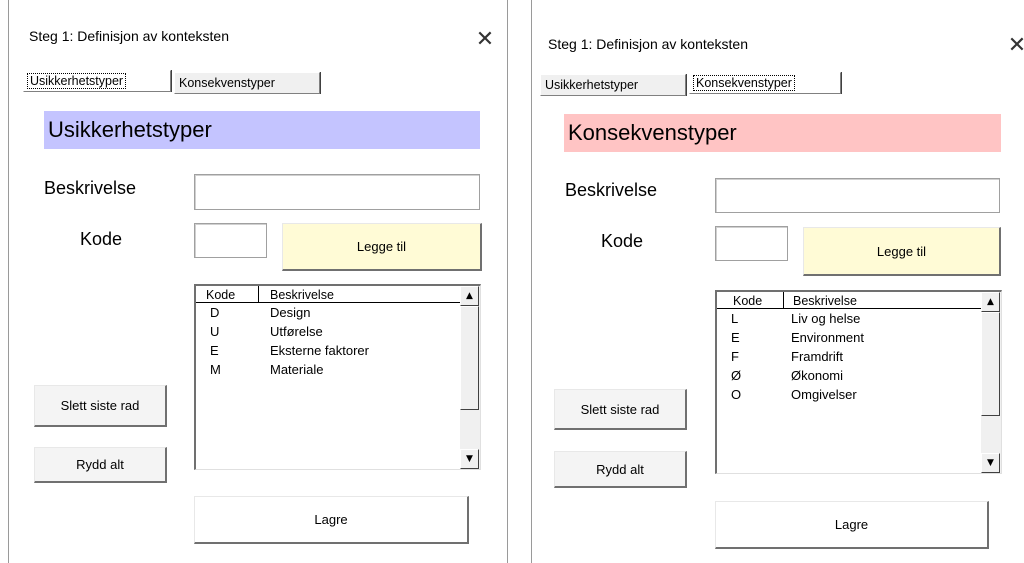 Image resolution: width=1024 pixels, height=563 pixels. What do you see at coordinates (782, 133) in the screenshot?
I see `section-heading: Konsekvenstyper` at bounding box center [782, 133].